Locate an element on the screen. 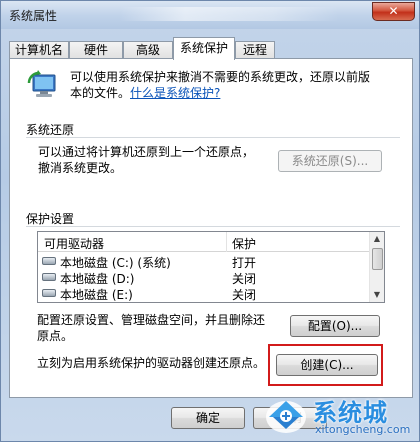 Image resolution: width=420 pixels, height=442 pixels. restore-desc-line-1: 可以通过将计算机还原到上一个还原点， is located at coordinates (146, 152).